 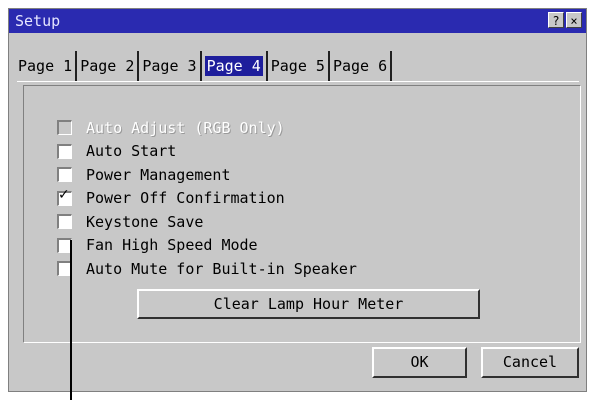 What do you see at coordinates (38, 21) in the screenshot?
I see `window-title: Setup` at bounding box center [38, 21].